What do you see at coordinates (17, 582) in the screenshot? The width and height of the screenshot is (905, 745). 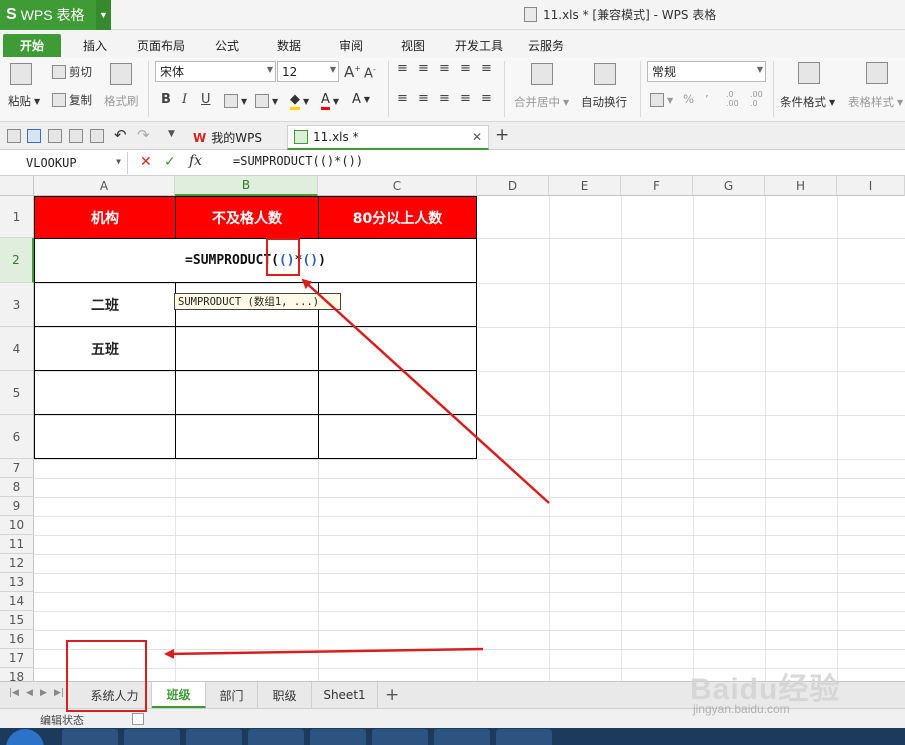 I see `row-header-13: 13` at bounding box center [17, 582].